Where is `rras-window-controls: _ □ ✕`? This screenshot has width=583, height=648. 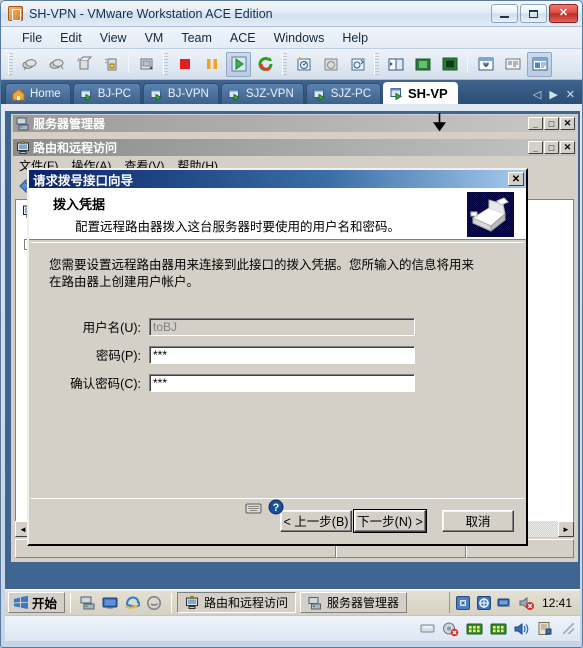 rras-window-controls: _ □ ✕ is located at coordinates (552, 147).